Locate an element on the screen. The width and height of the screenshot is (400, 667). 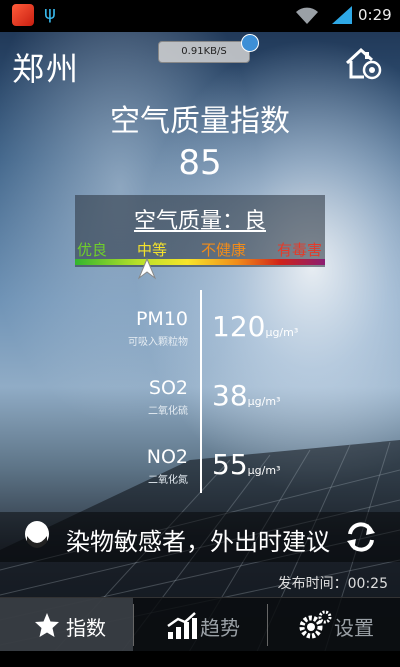
health-advice-text: 染物敏感者，外出时建议 is located at coordinates (198, 542).